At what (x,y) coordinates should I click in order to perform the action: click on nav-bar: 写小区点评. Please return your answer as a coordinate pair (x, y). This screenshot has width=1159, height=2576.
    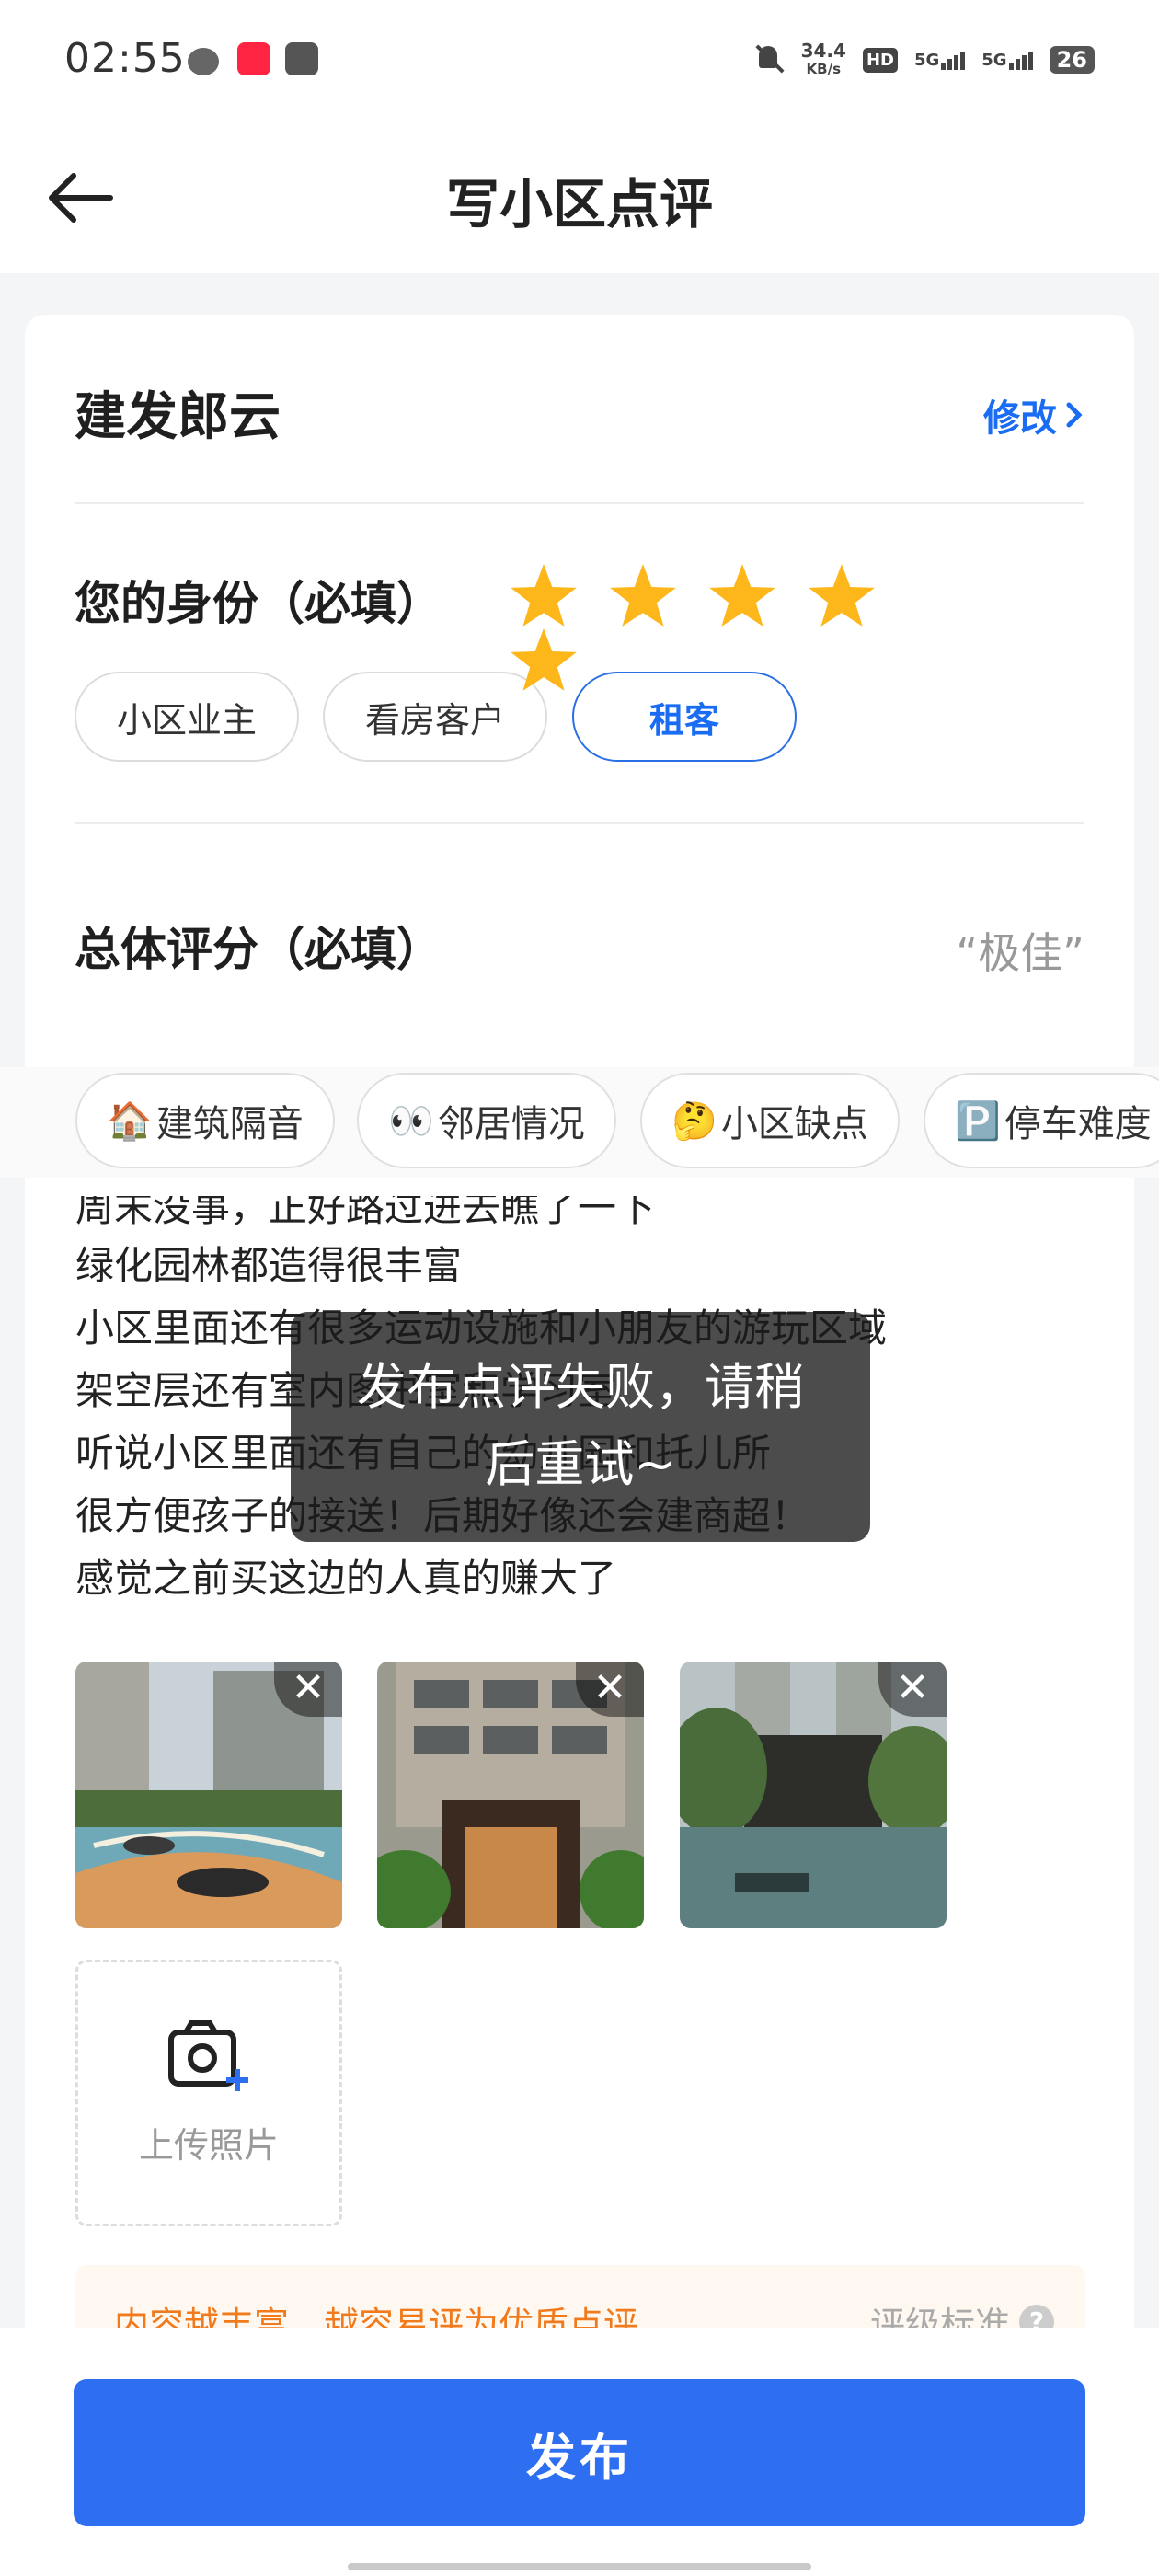
    Looking at the image, I should click on (579, 198).